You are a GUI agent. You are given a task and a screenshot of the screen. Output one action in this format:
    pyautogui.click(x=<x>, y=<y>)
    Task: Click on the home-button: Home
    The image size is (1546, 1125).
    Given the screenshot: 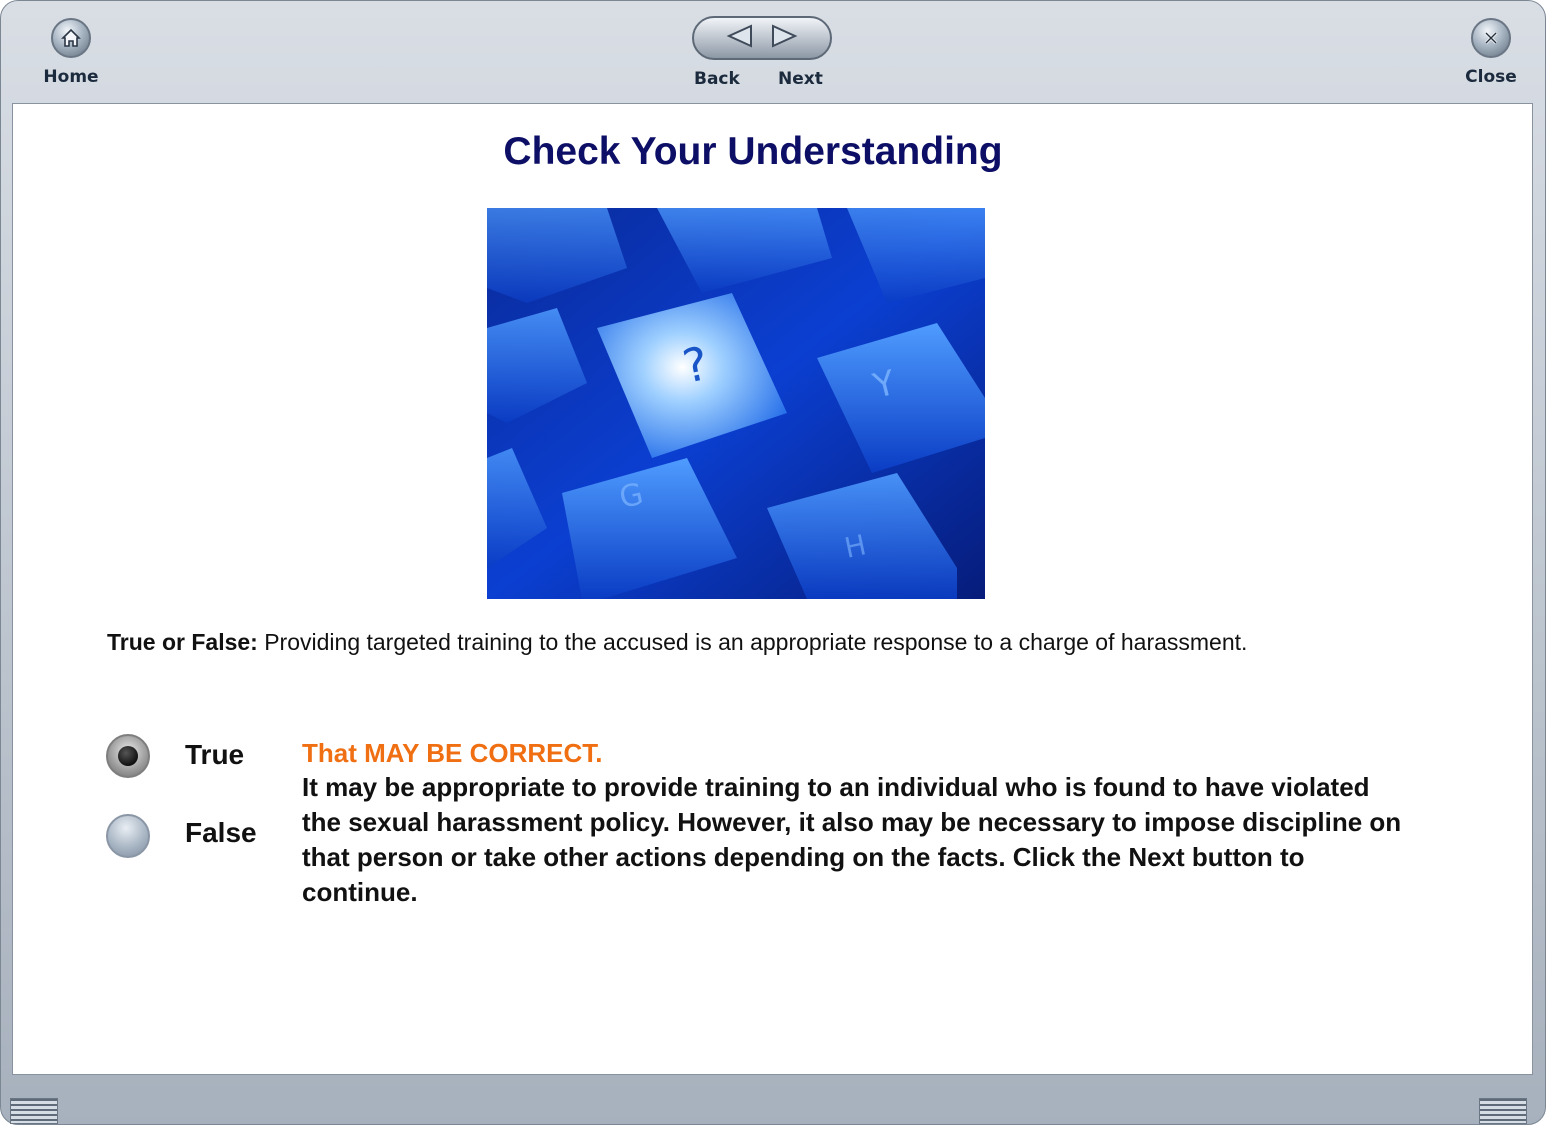 What is the action you would take?
    pyautogui.click(x=71, y=52)
    